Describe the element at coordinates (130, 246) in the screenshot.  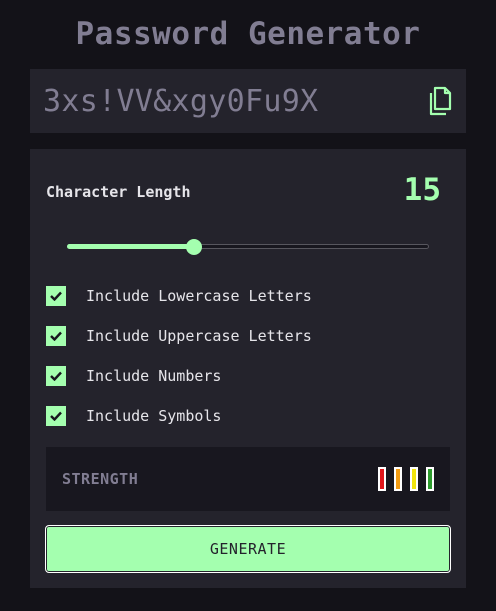
I see `slider-fill` at that location.